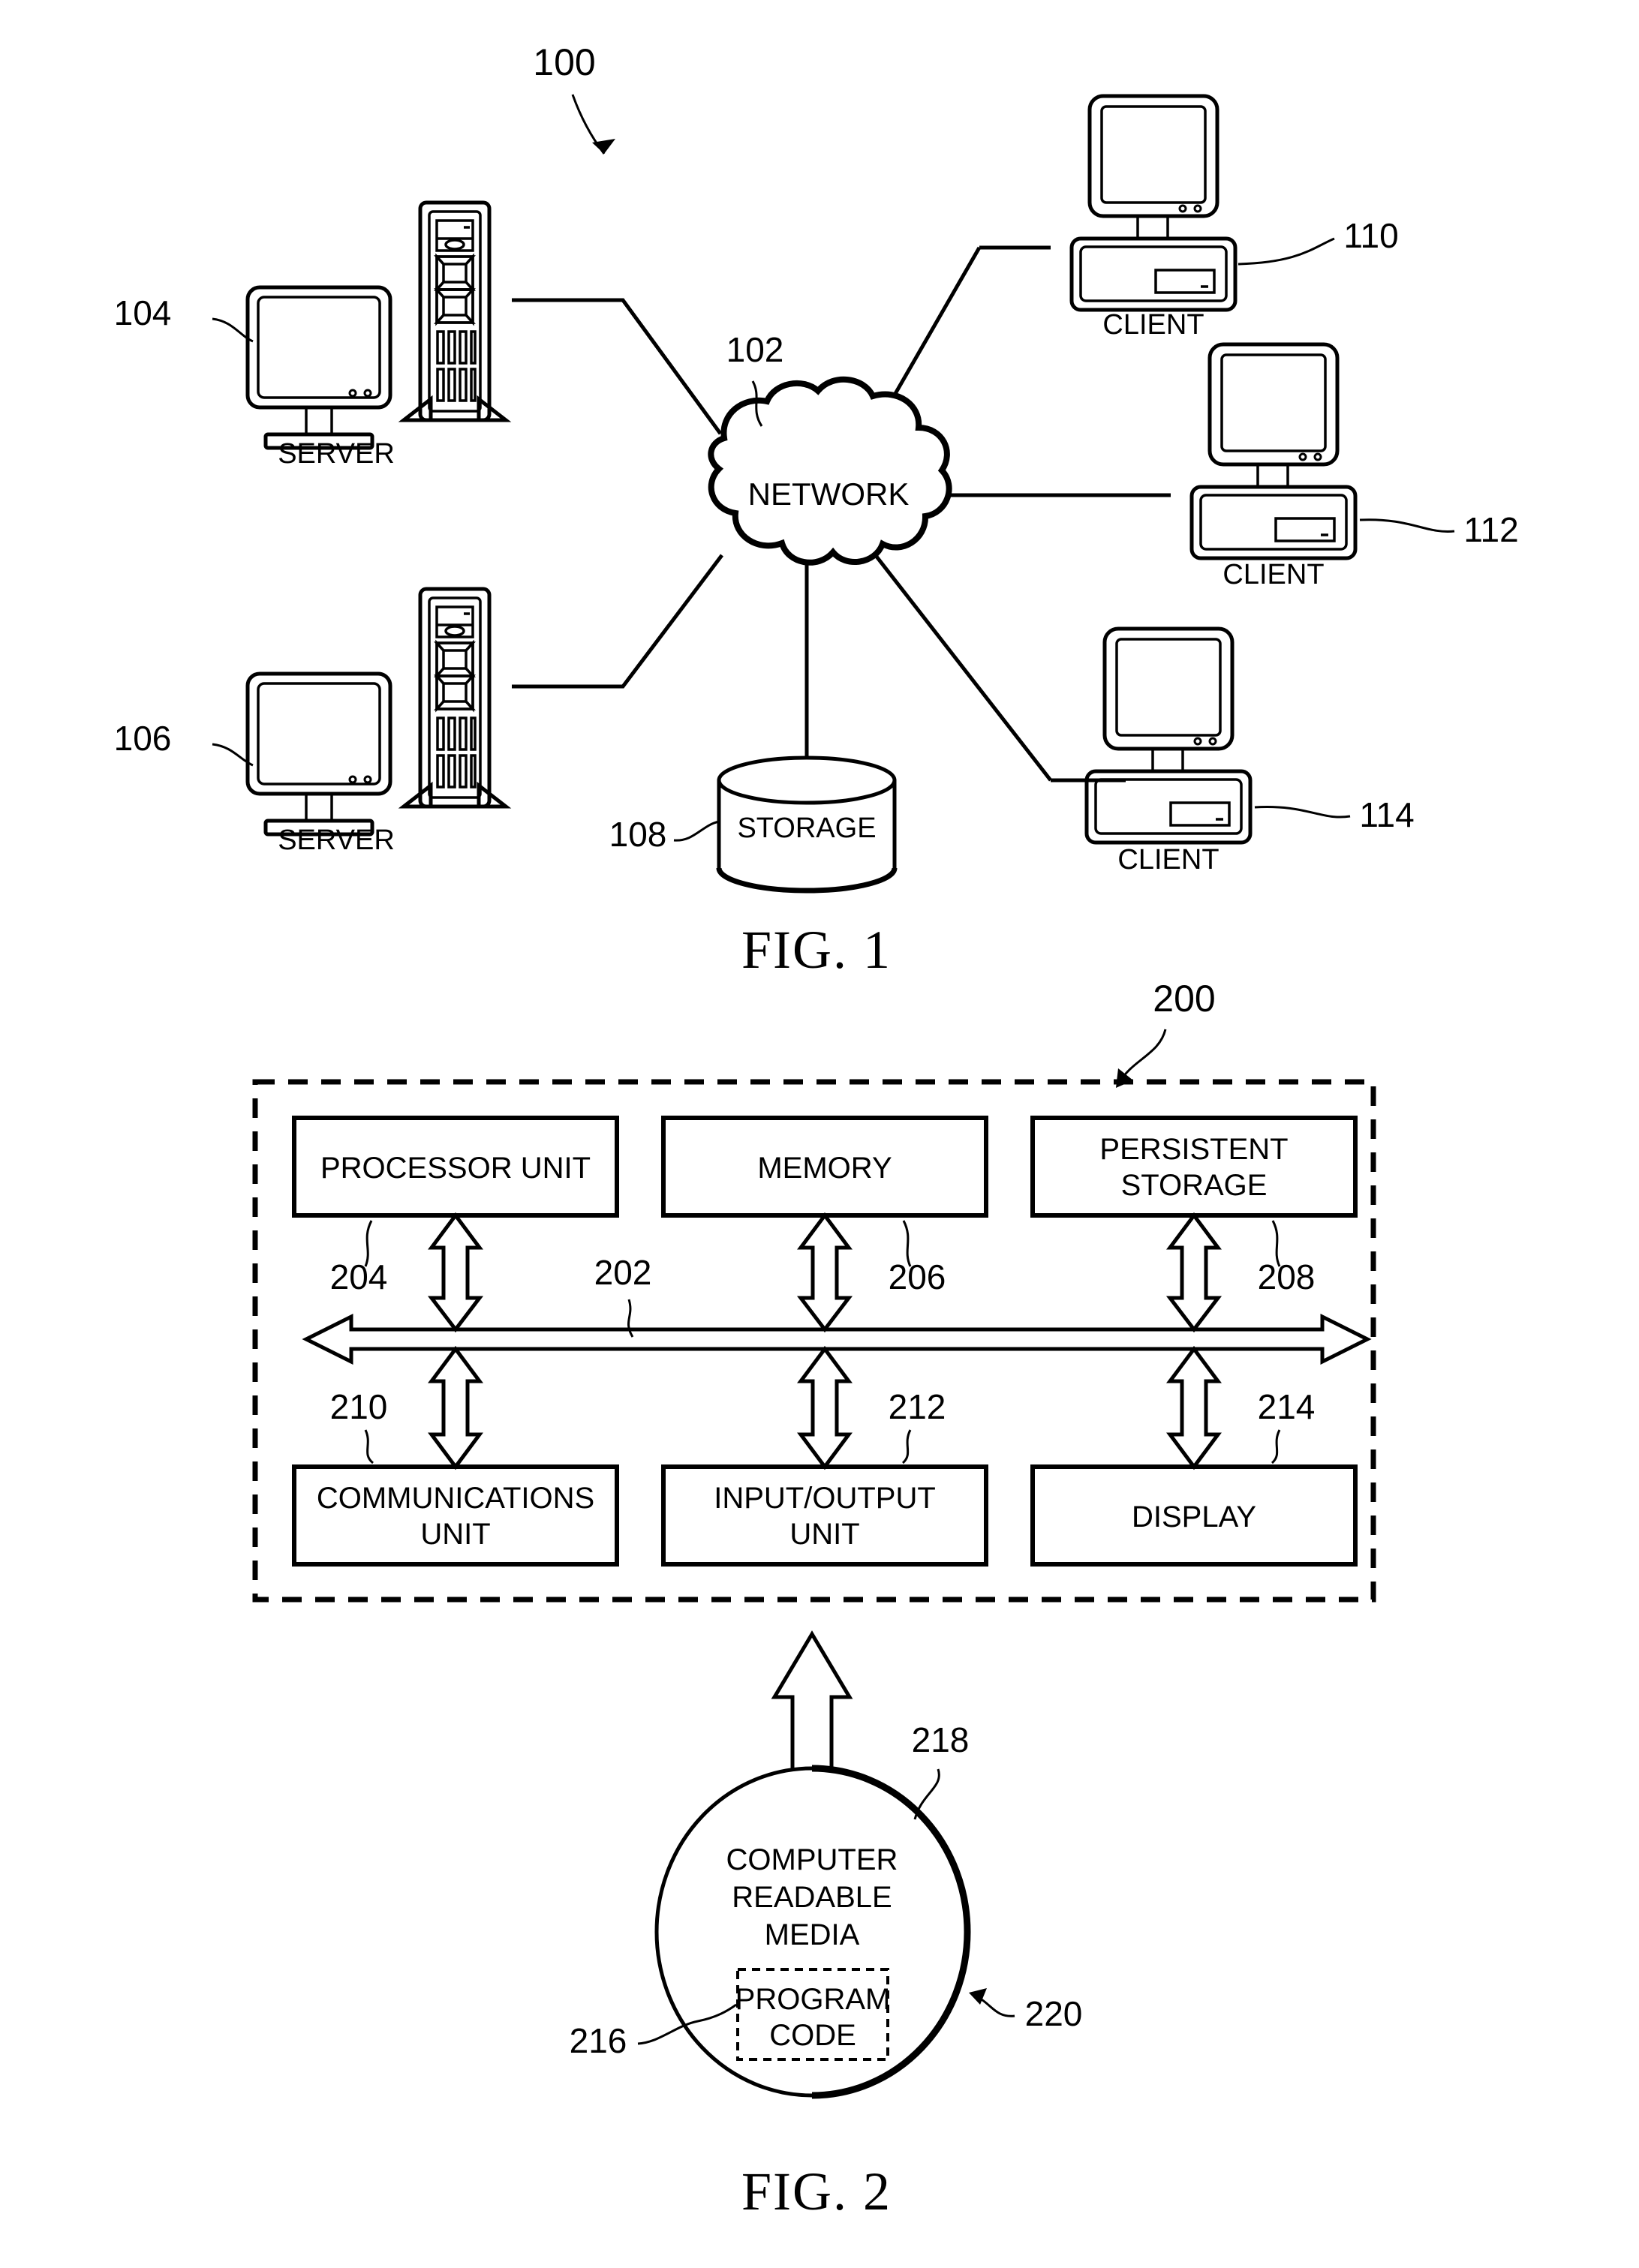 The width and height of the screenshot is (1639, 2268). What do you see at coordinates (1184, 999) in the screenshot?
I see `ref-200-text: 200` at bounding box center [1184, 999].